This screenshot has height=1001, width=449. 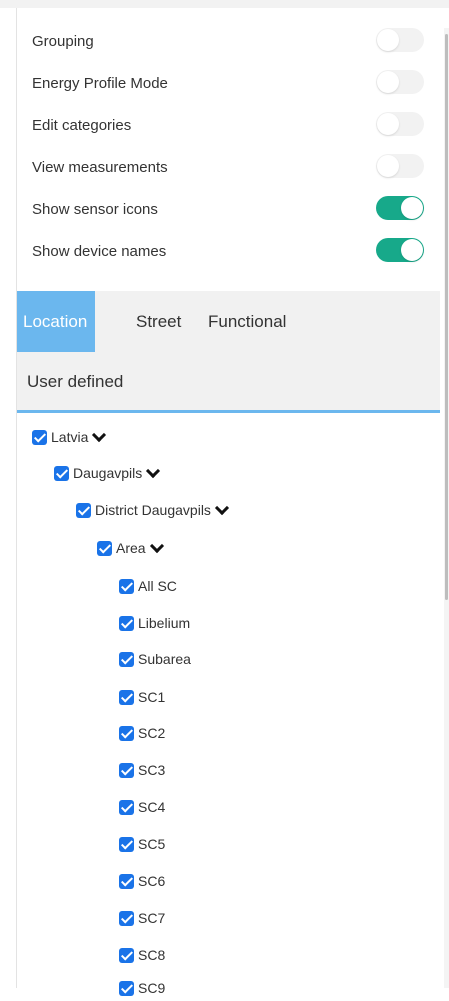 I want to click on tree-leaf: SC3, so click(x=142, y=770).